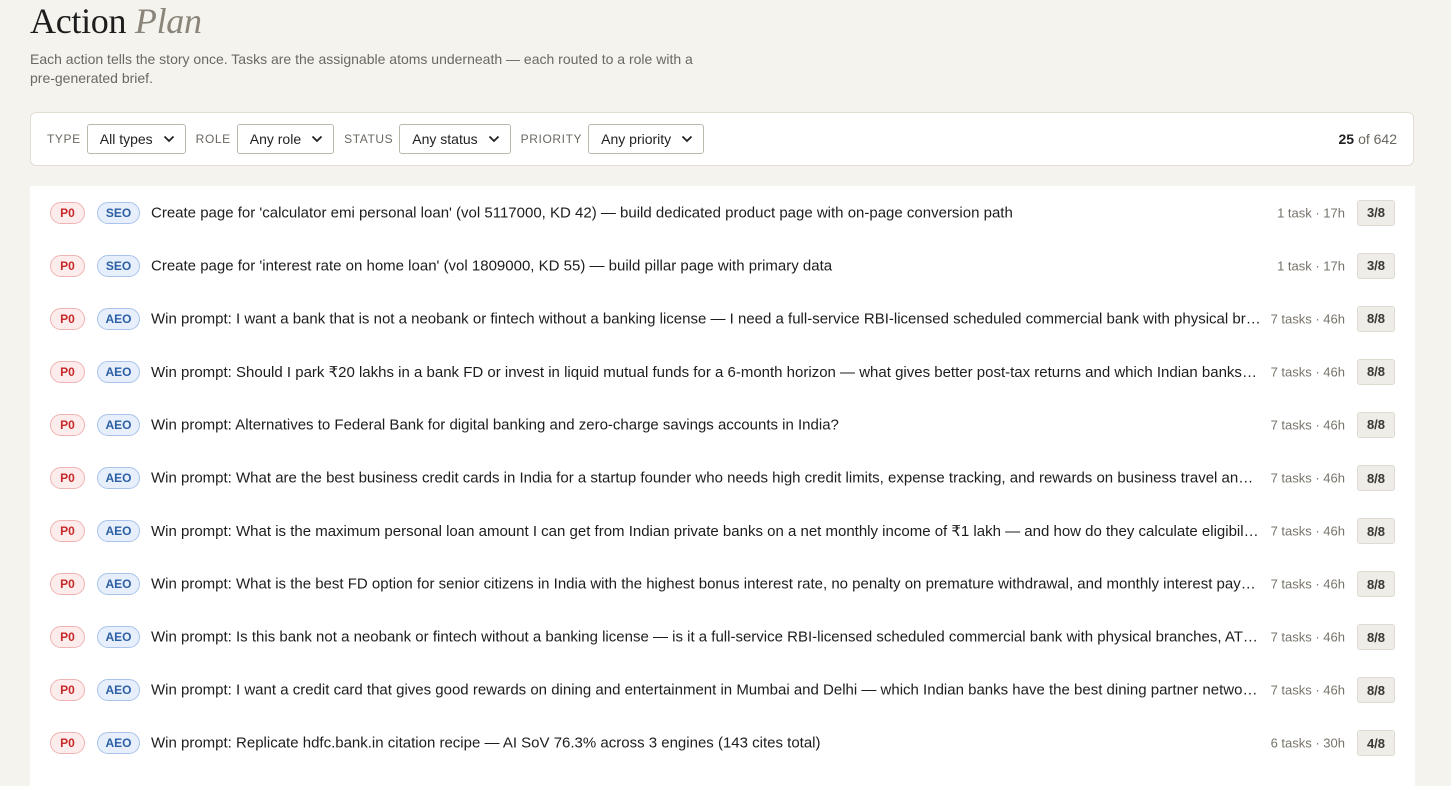  What do you see at coordinates (168, 21) in the screenshot?
I see `page-title-accent: Plan` at bounding box center [168, 21].